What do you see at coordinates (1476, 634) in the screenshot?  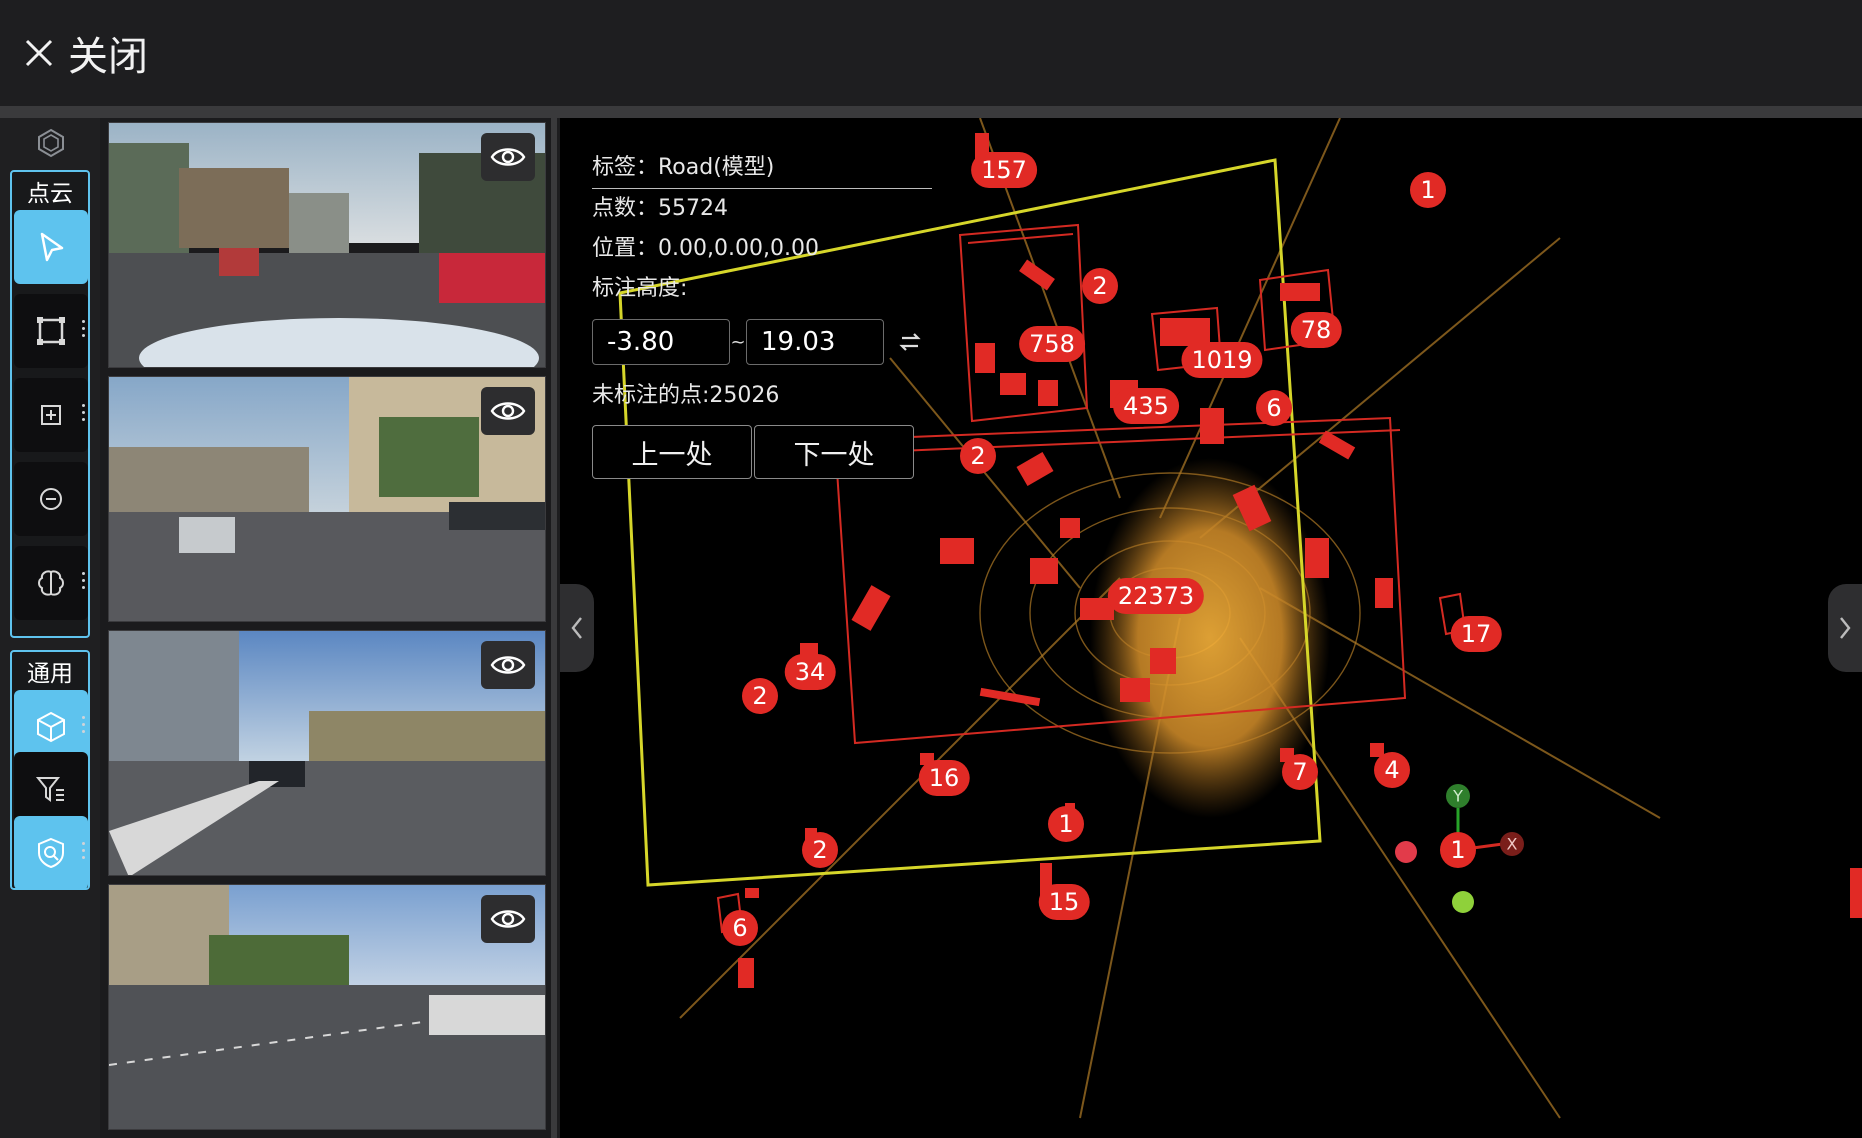 I see `count-badge: 17` at bounding box center [1476, 634].